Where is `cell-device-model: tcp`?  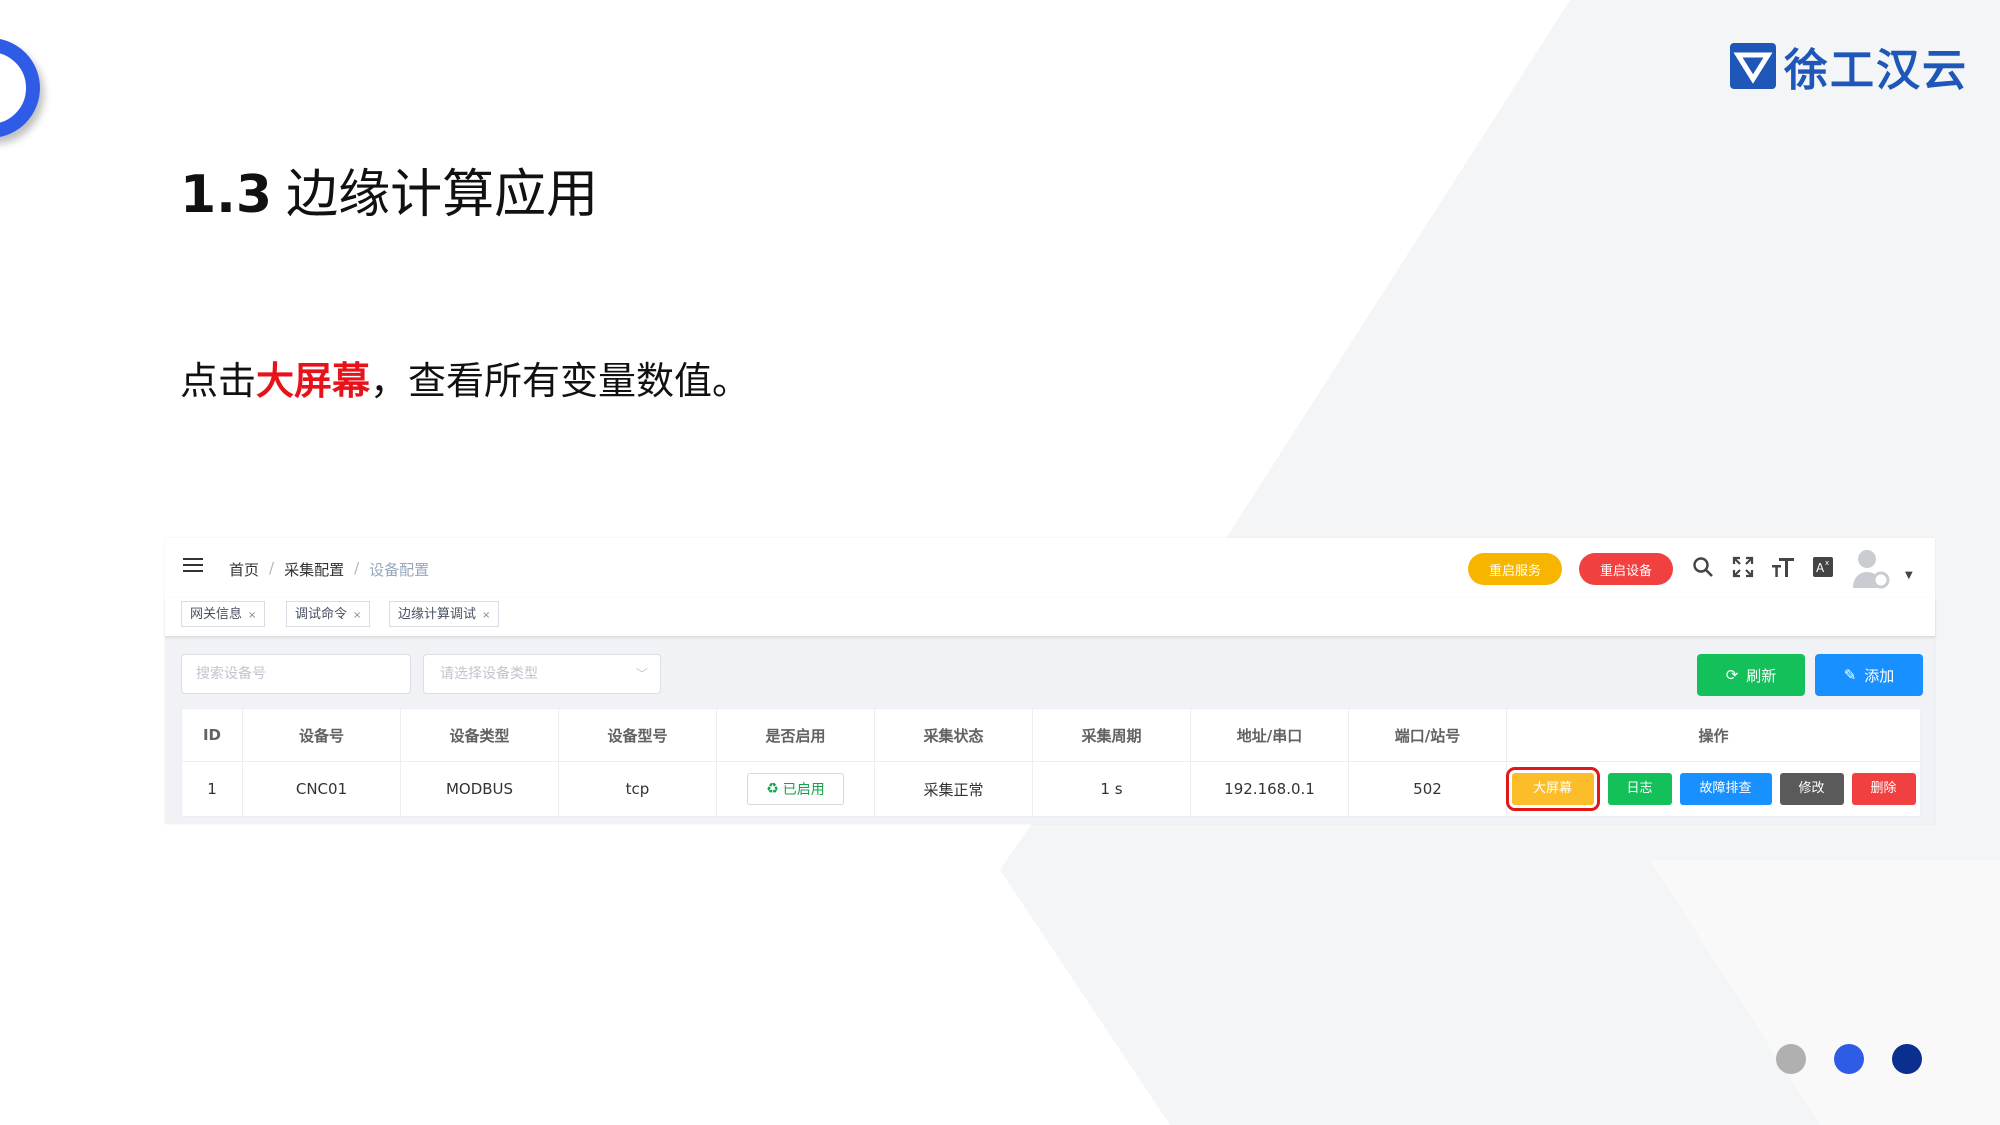 cell-device-model: tcp is located at coordinates (637, 789).